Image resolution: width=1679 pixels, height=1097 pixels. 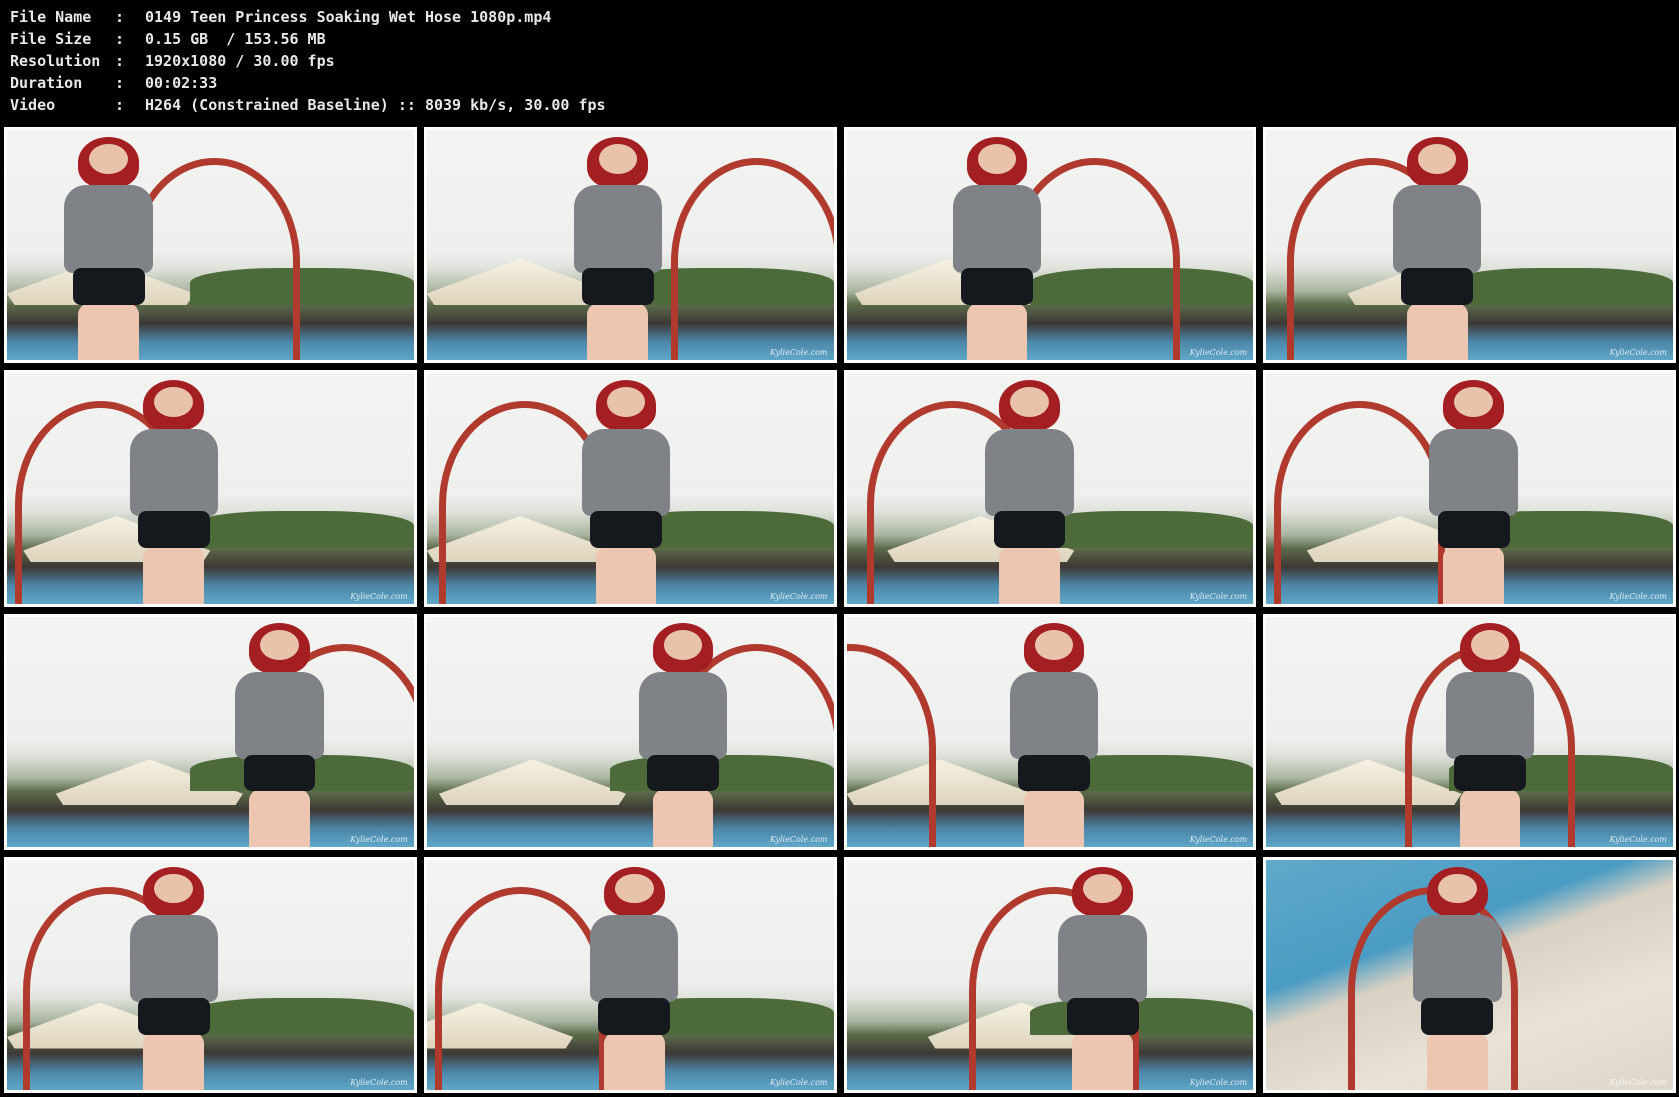 What do you see at coordinates (33, 105) in the screenshot?
I see `info-label: Video` at bounding box center [33, 105].